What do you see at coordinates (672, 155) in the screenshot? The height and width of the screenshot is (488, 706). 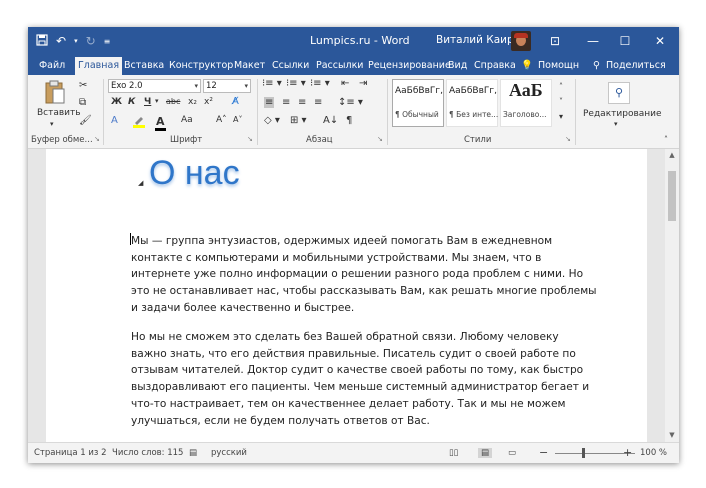 I see `scroll-up-icon: ▲` at bounding box center [672, 155].